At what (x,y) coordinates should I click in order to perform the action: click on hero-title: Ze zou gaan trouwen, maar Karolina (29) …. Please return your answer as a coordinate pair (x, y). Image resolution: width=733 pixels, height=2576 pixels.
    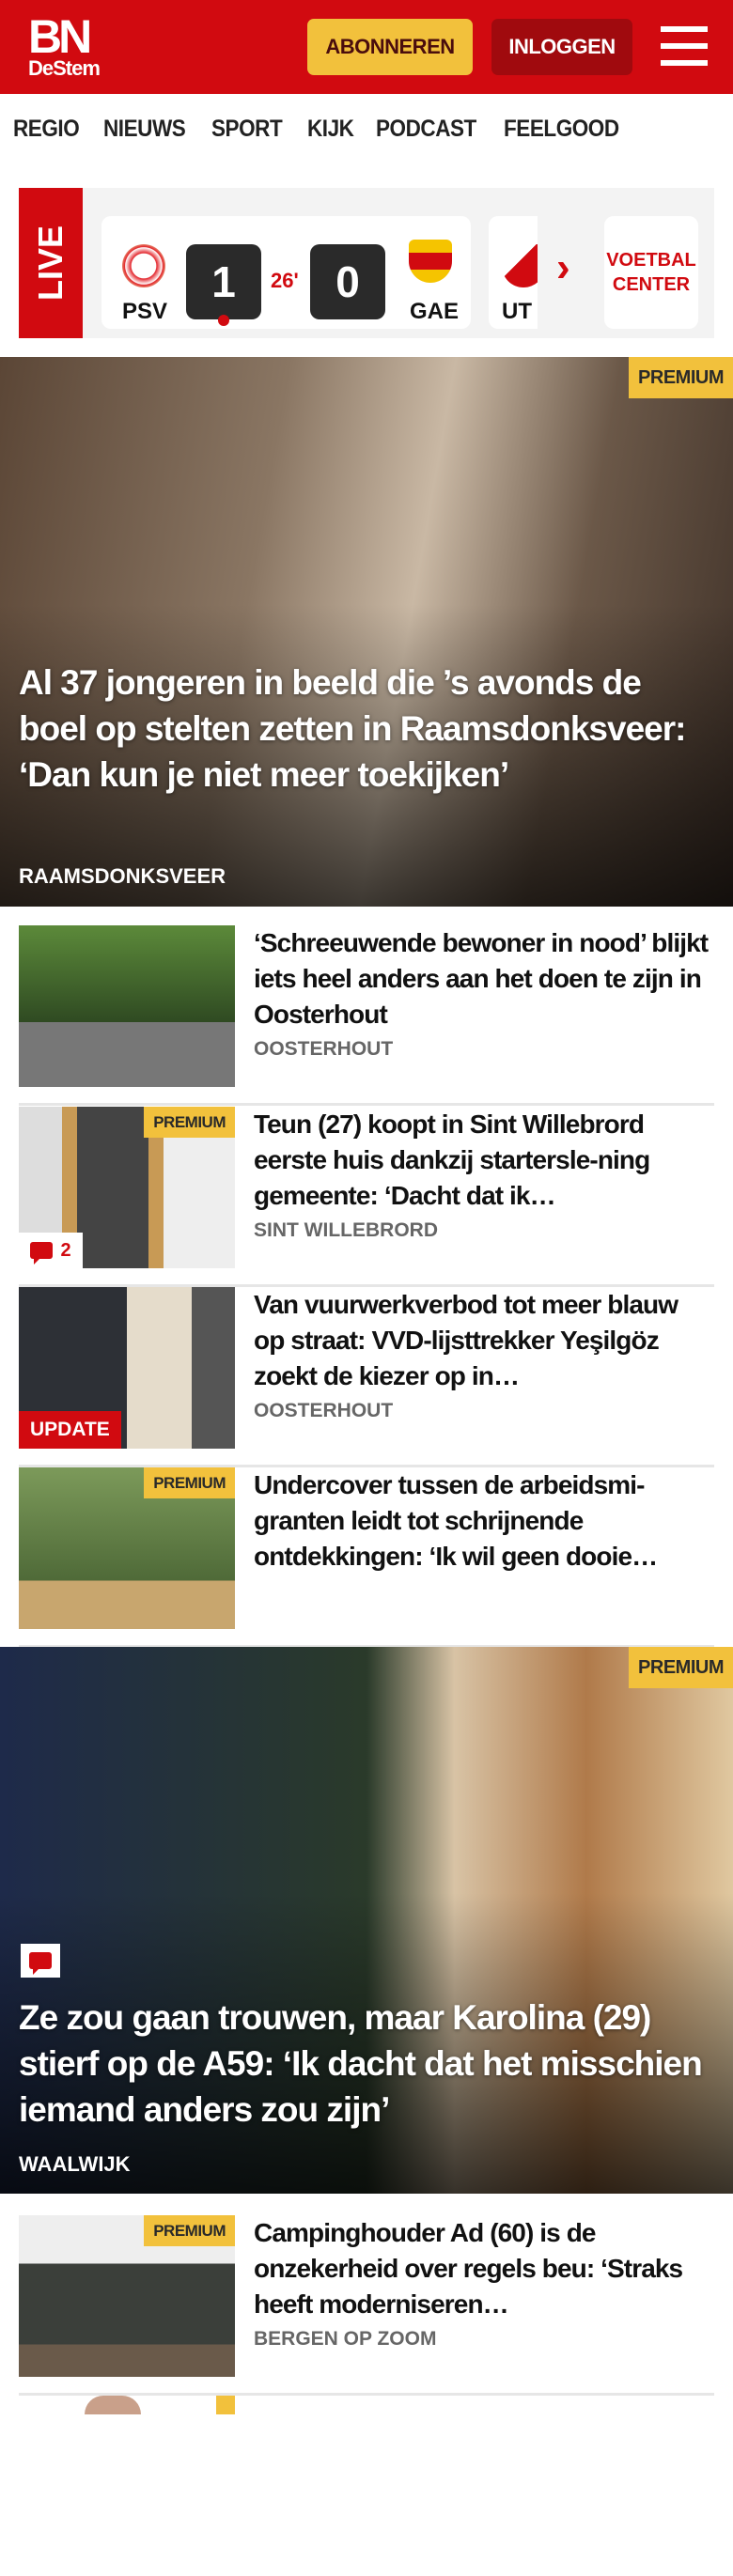
    Looking at the image, I should click on (366, 2064).